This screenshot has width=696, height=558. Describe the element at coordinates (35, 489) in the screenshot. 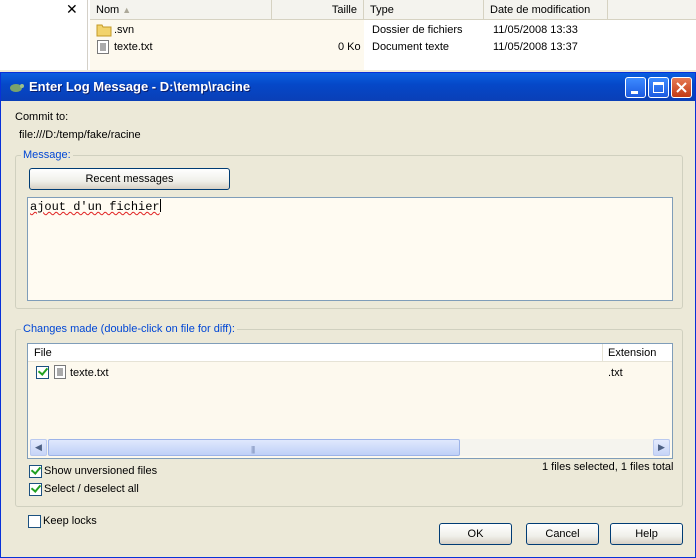

I see `select-all-checkbox` at that location.